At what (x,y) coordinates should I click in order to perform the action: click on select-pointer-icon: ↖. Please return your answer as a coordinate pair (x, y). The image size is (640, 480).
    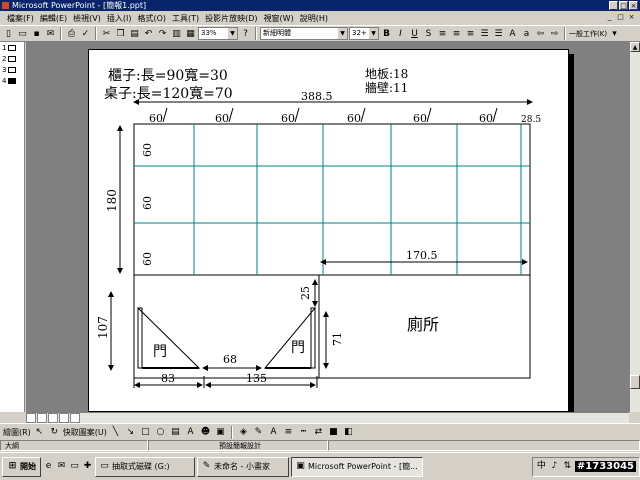
    Looking at the image, I should click on (39, 432).